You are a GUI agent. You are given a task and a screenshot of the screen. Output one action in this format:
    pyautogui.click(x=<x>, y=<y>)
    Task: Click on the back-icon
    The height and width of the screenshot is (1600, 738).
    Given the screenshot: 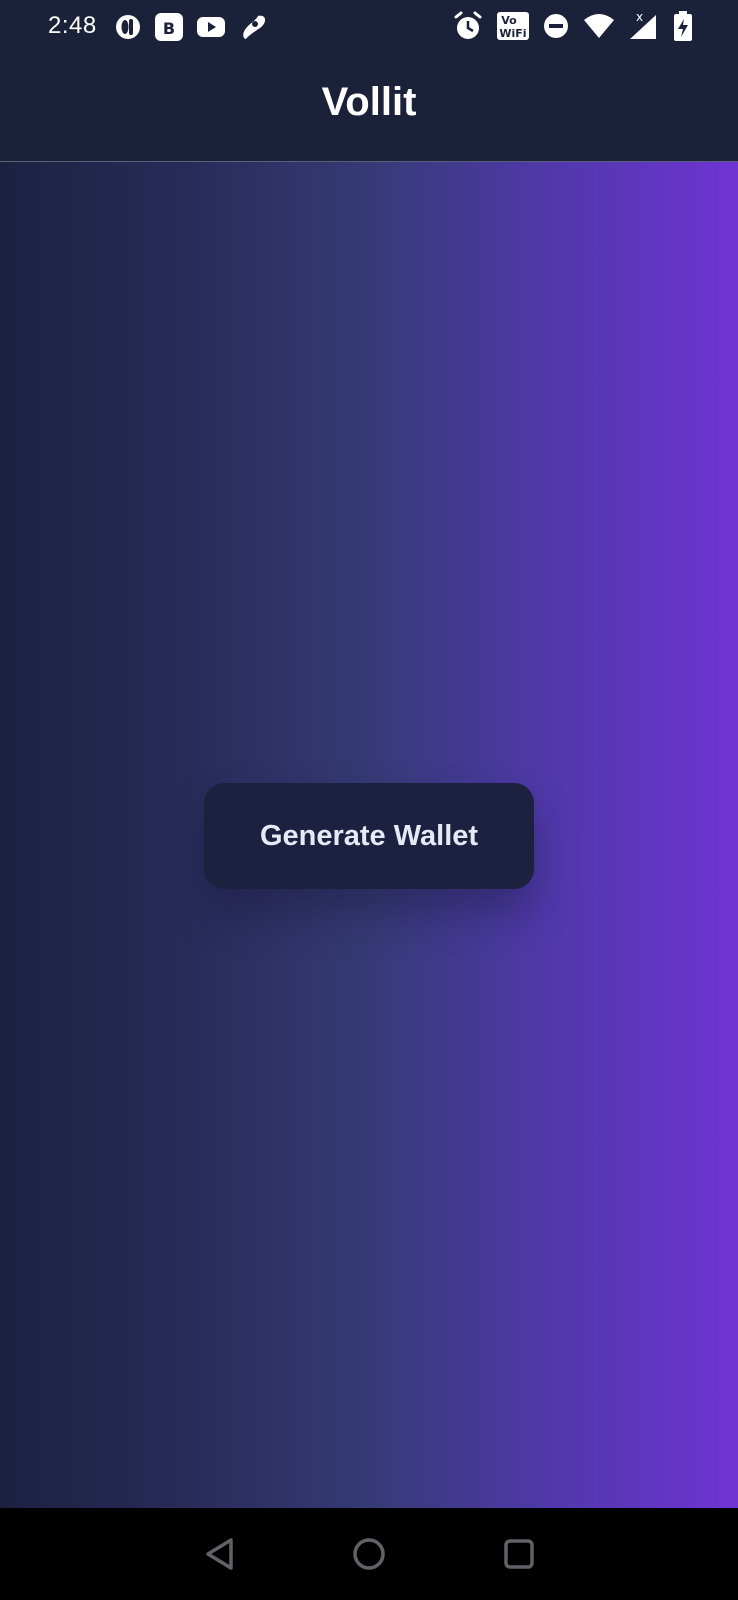 What is the action you would take?
    pyautogui.click(x=220, y=1554)
    